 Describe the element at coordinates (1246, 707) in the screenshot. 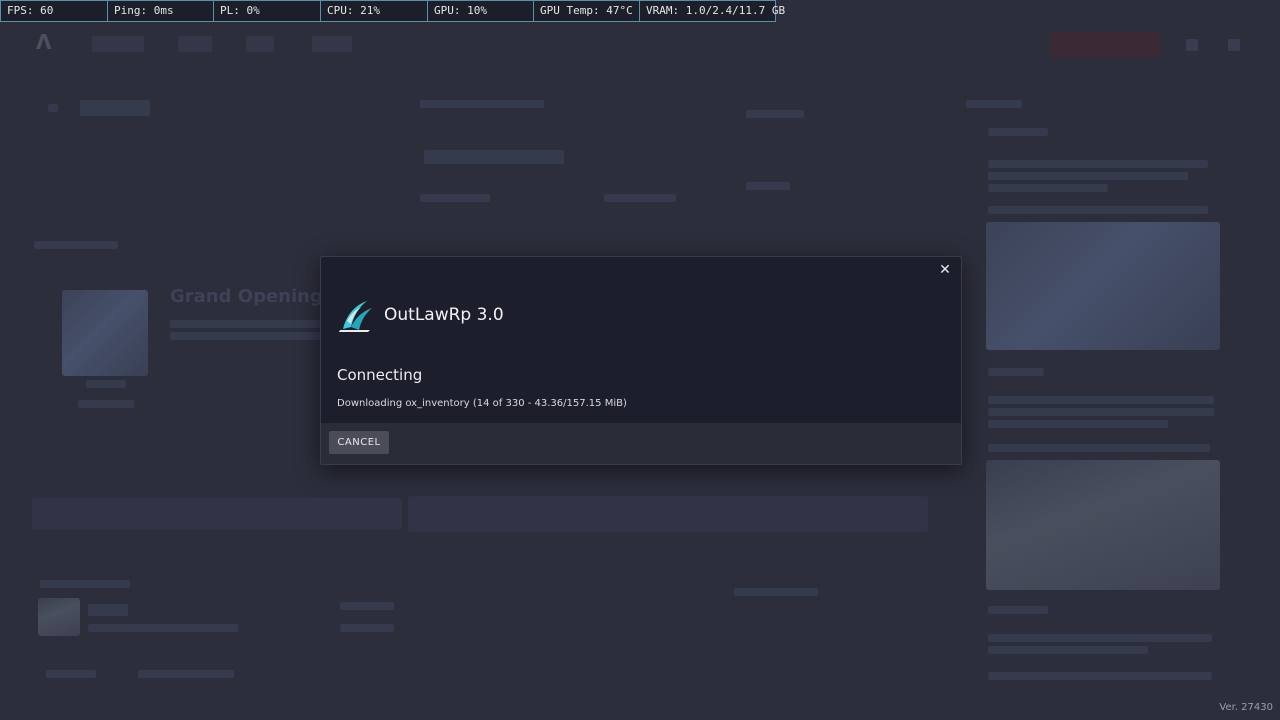

I see `version-label: Ver. 27430` at that location.